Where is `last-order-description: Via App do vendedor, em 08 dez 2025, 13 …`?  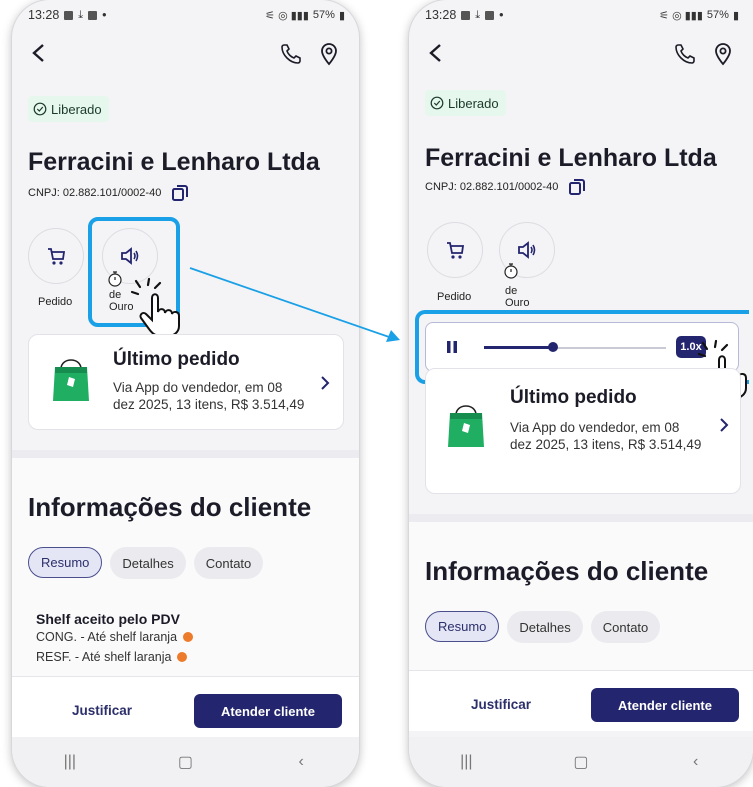 last-order-description: Via App do vendedor, em 08 dez 2025, 13 … is located at coordinates (605, 436).